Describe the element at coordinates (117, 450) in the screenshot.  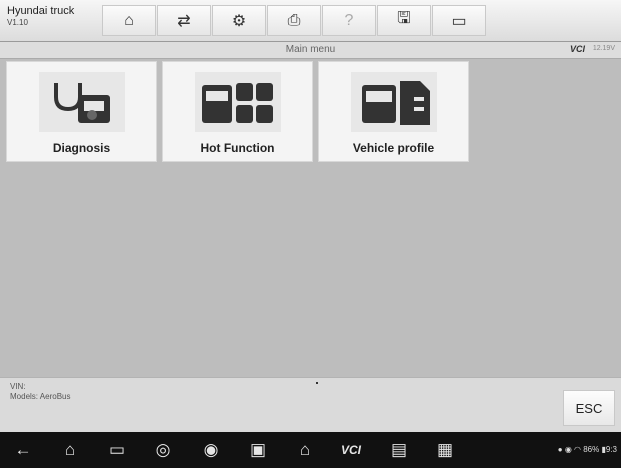
I see `recent-apps-icon: ▭` at that location.